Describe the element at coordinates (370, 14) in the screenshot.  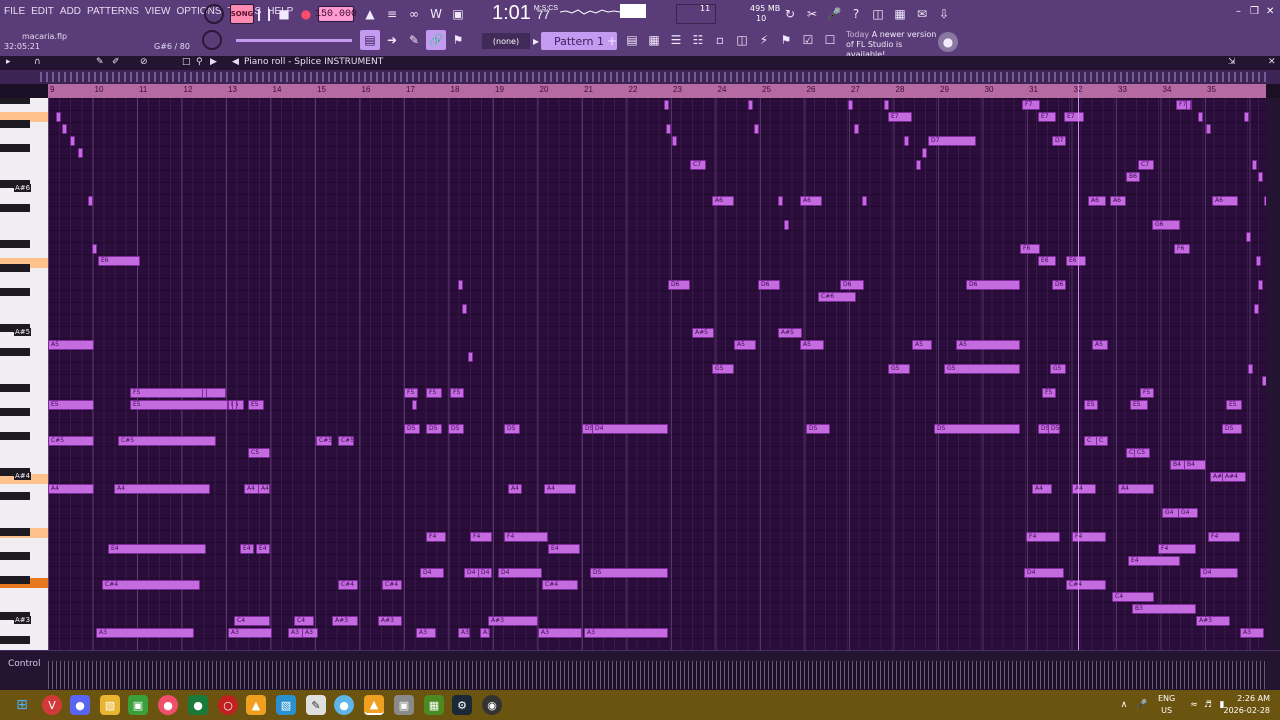
I see `metronome-icon: ▲` at that location.